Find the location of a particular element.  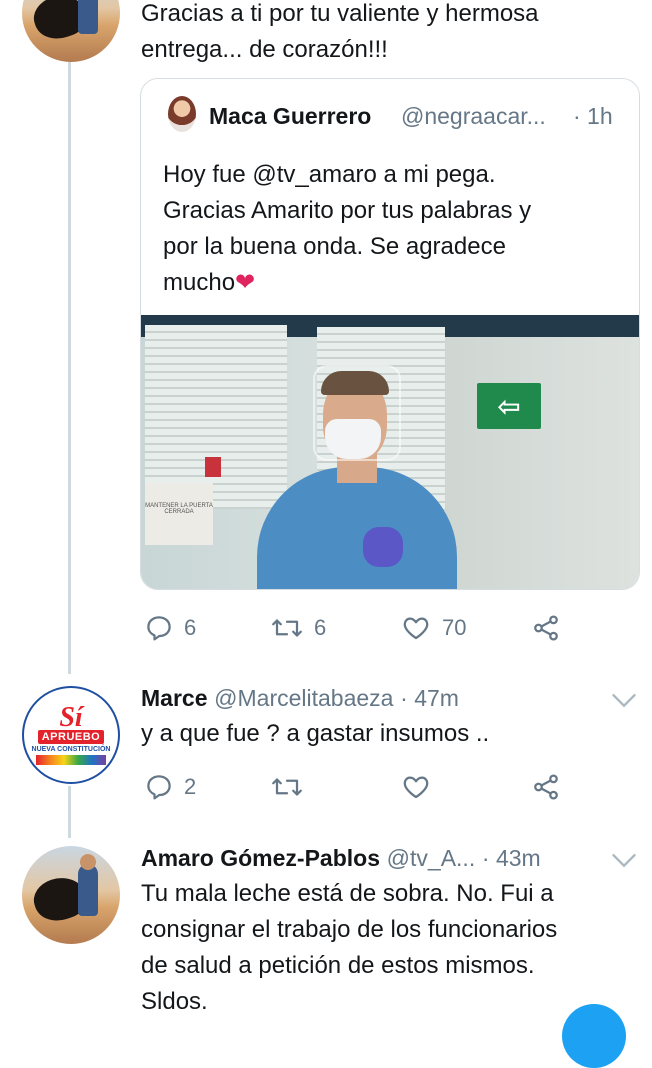

photo-doctor-glove is located at coordinates (383, 547).